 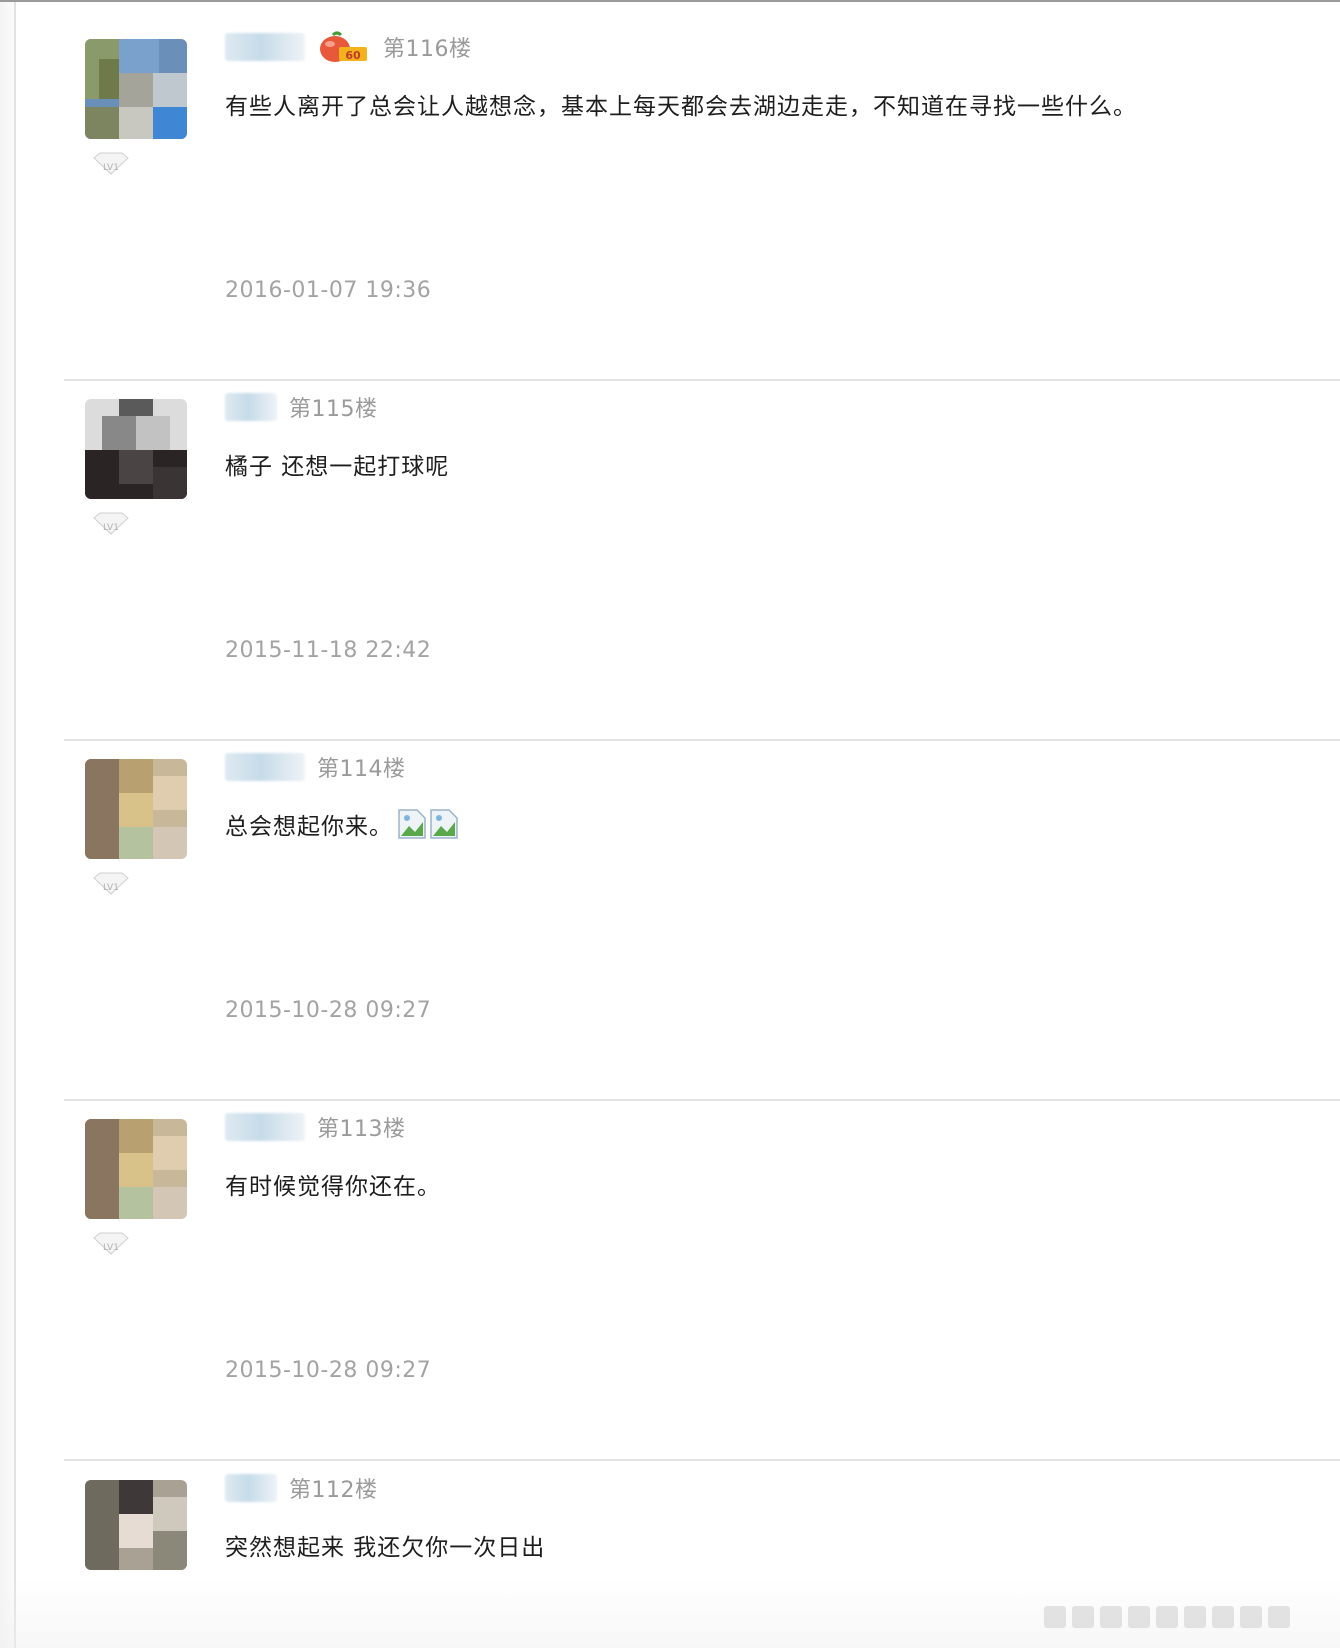 I want to click on user-line: 第112楼, so click(x=301, y=1488).